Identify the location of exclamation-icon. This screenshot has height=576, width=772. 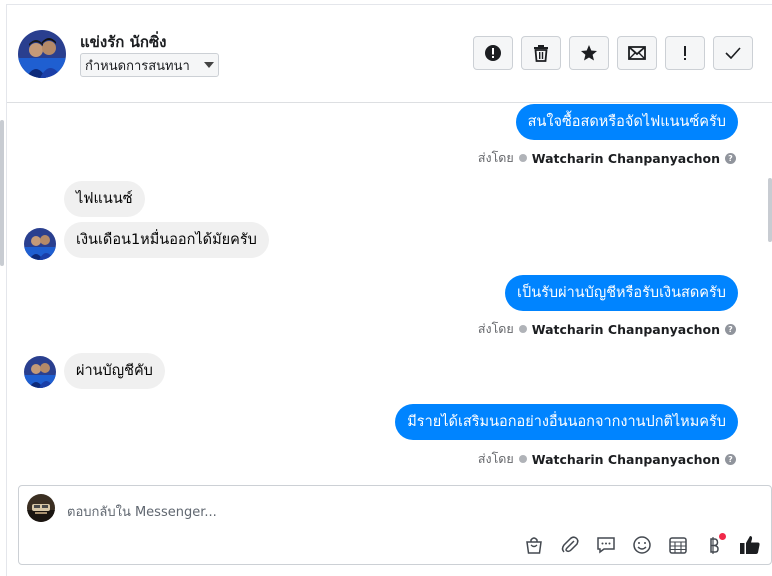
(685, 53).